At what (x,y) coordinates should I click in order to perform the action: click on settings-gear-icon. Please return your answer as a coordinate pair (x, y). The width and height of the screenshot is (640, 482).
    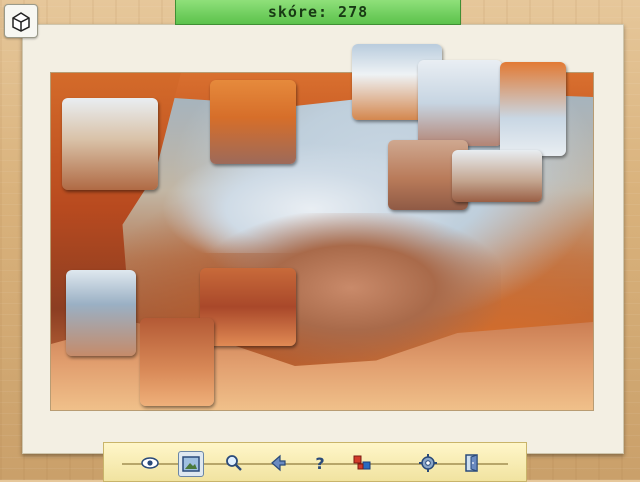
    Looking at the image, I should click on (428, 463).